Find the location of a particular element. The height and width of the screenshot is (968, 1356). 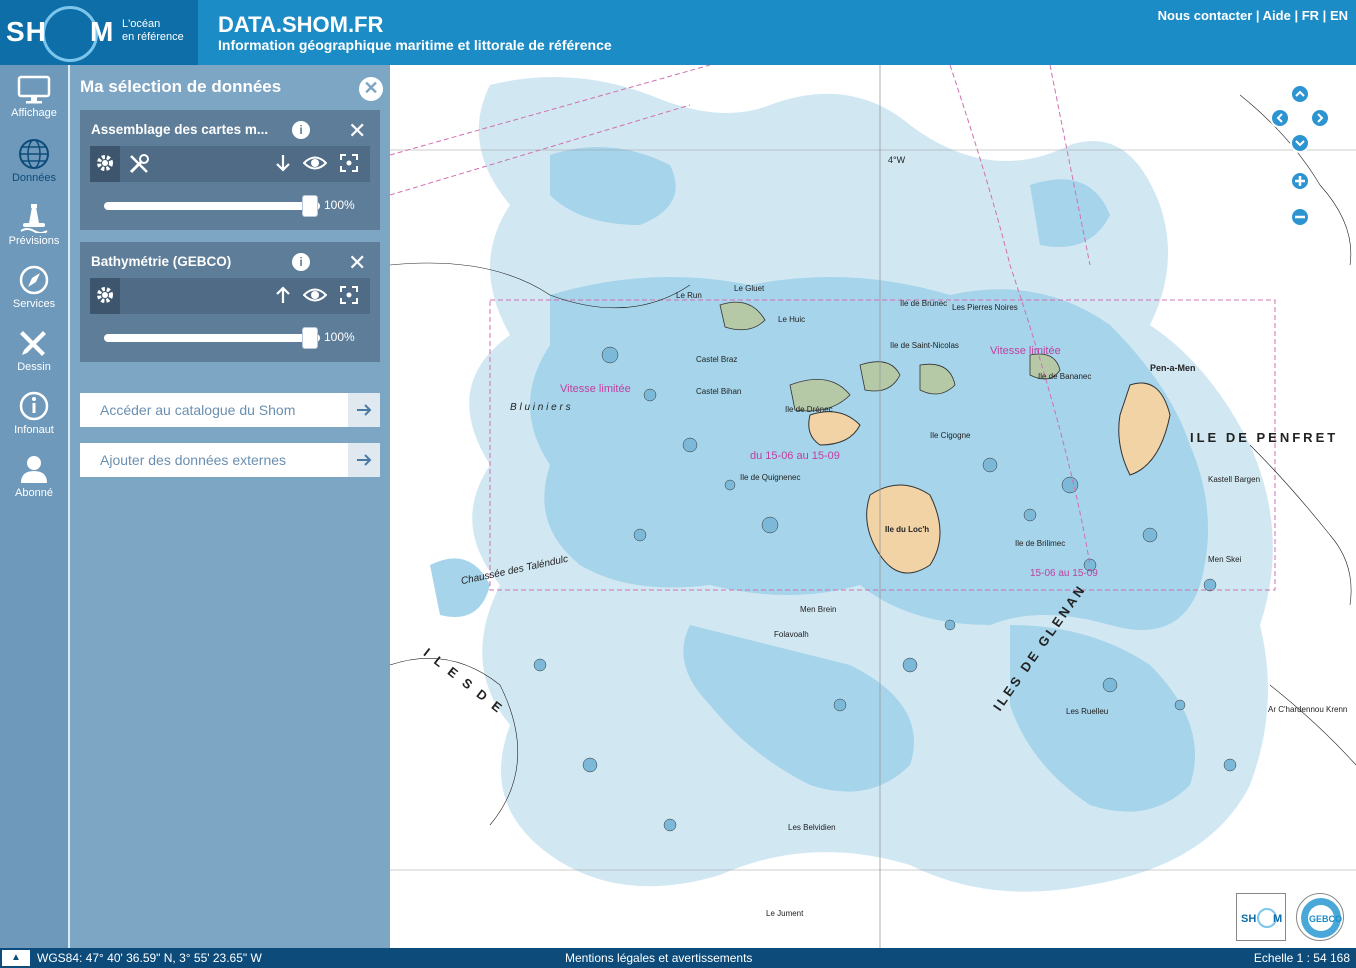

buoy-icon is located at coordinates (34, 218).